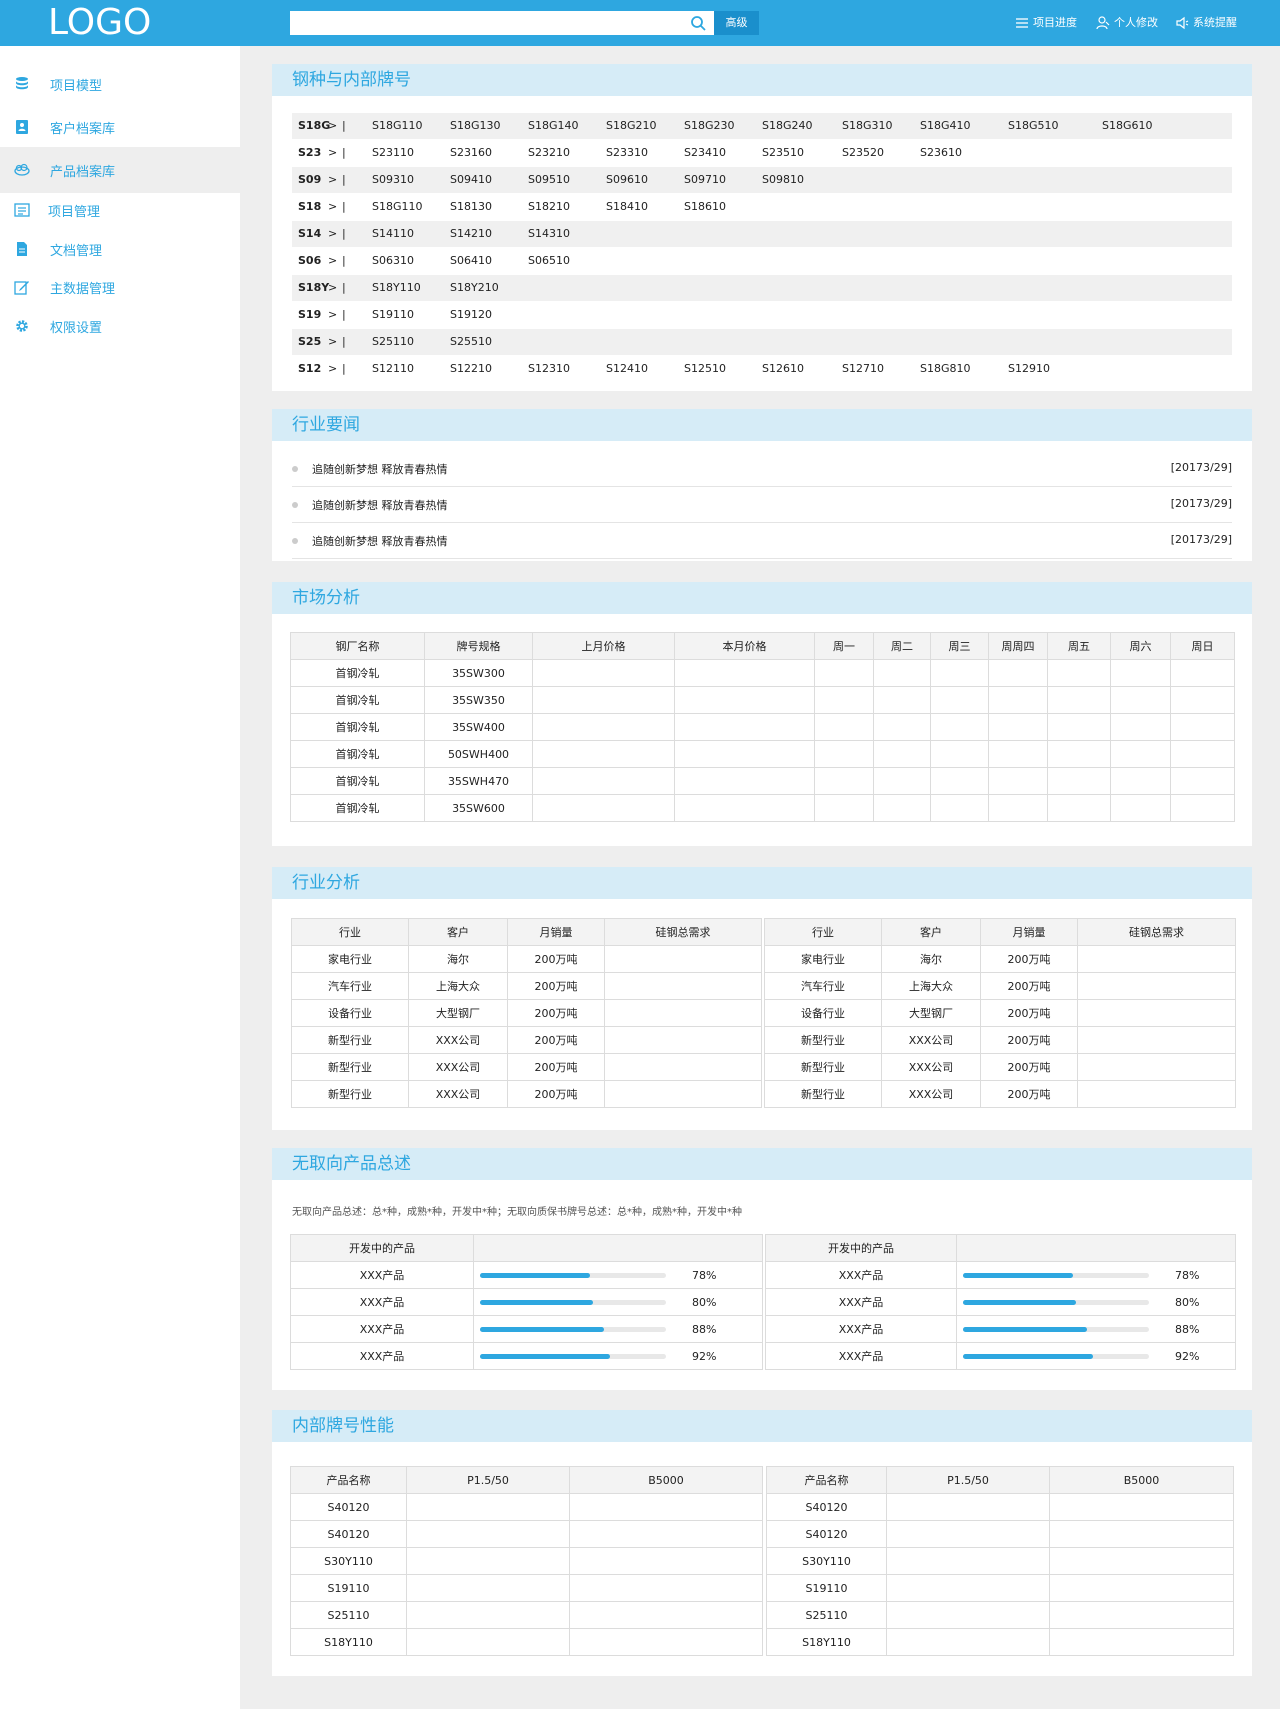 This screenshot has height=1709, width=1280. What do you see at coordinates (120, 127) in the screenshot?
I see `sidebar-item-customer-archive: 客户档案库` at bounding box center [120, 127].